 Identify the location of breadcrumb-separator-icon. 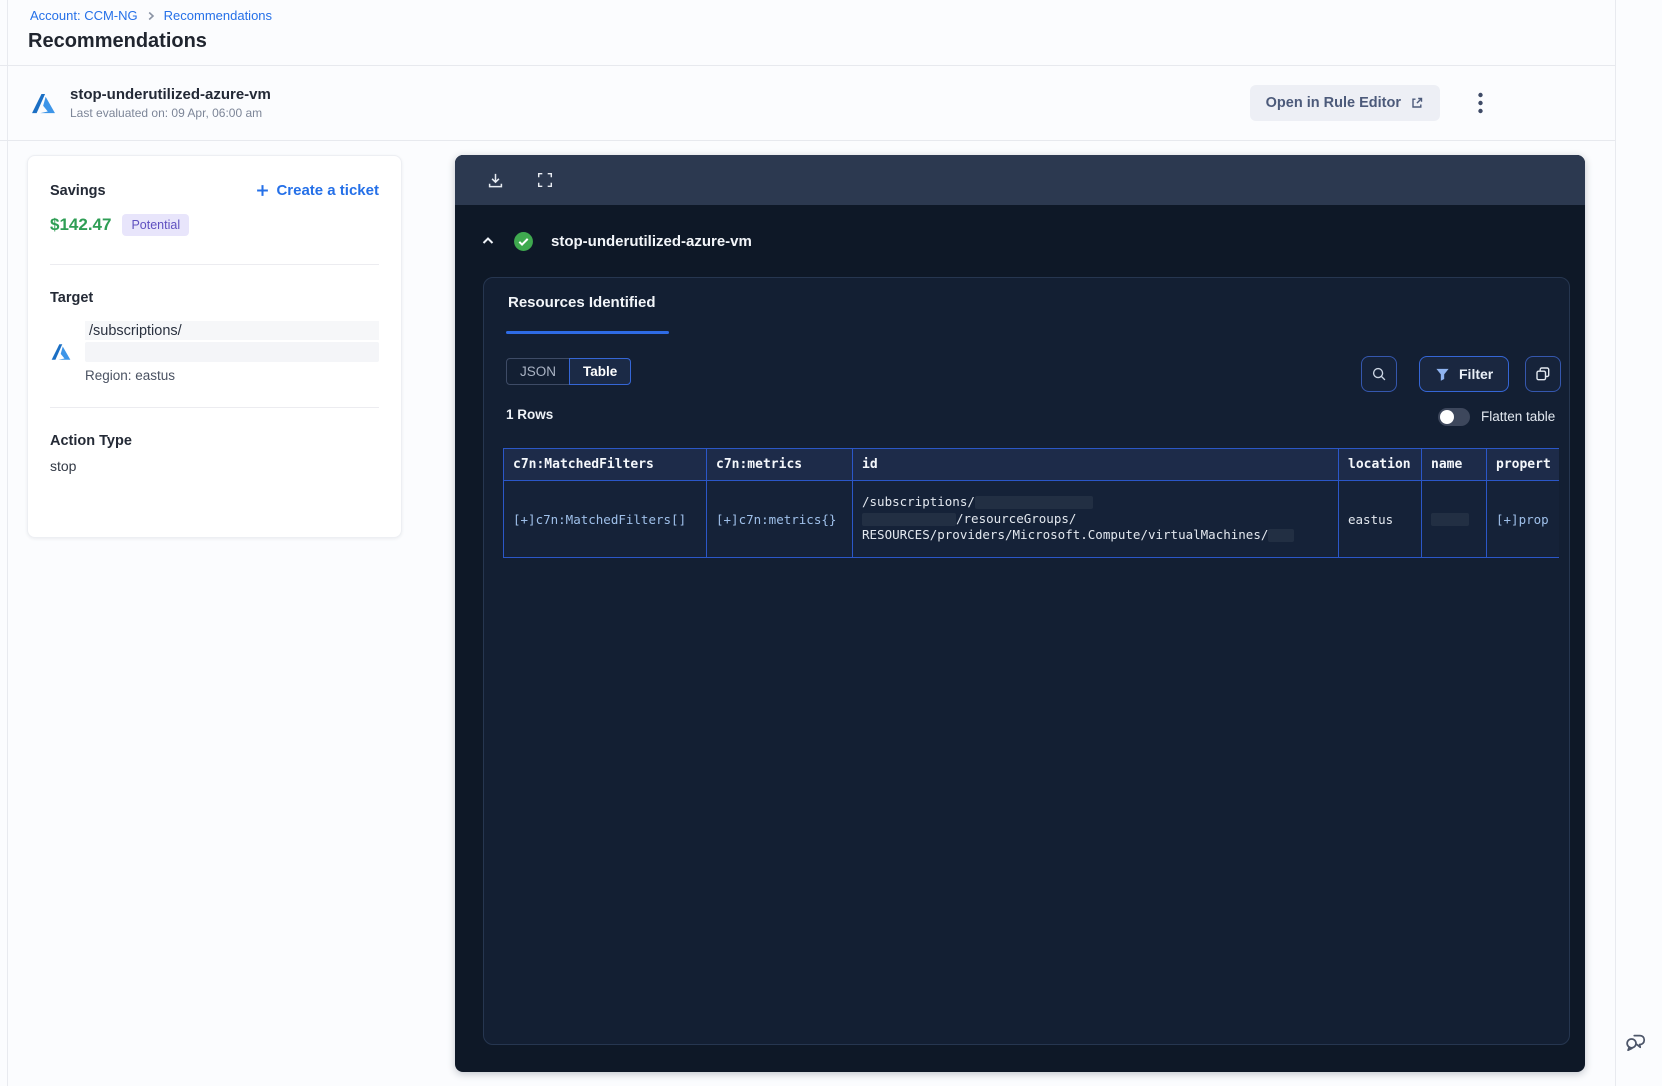
(151, 16).